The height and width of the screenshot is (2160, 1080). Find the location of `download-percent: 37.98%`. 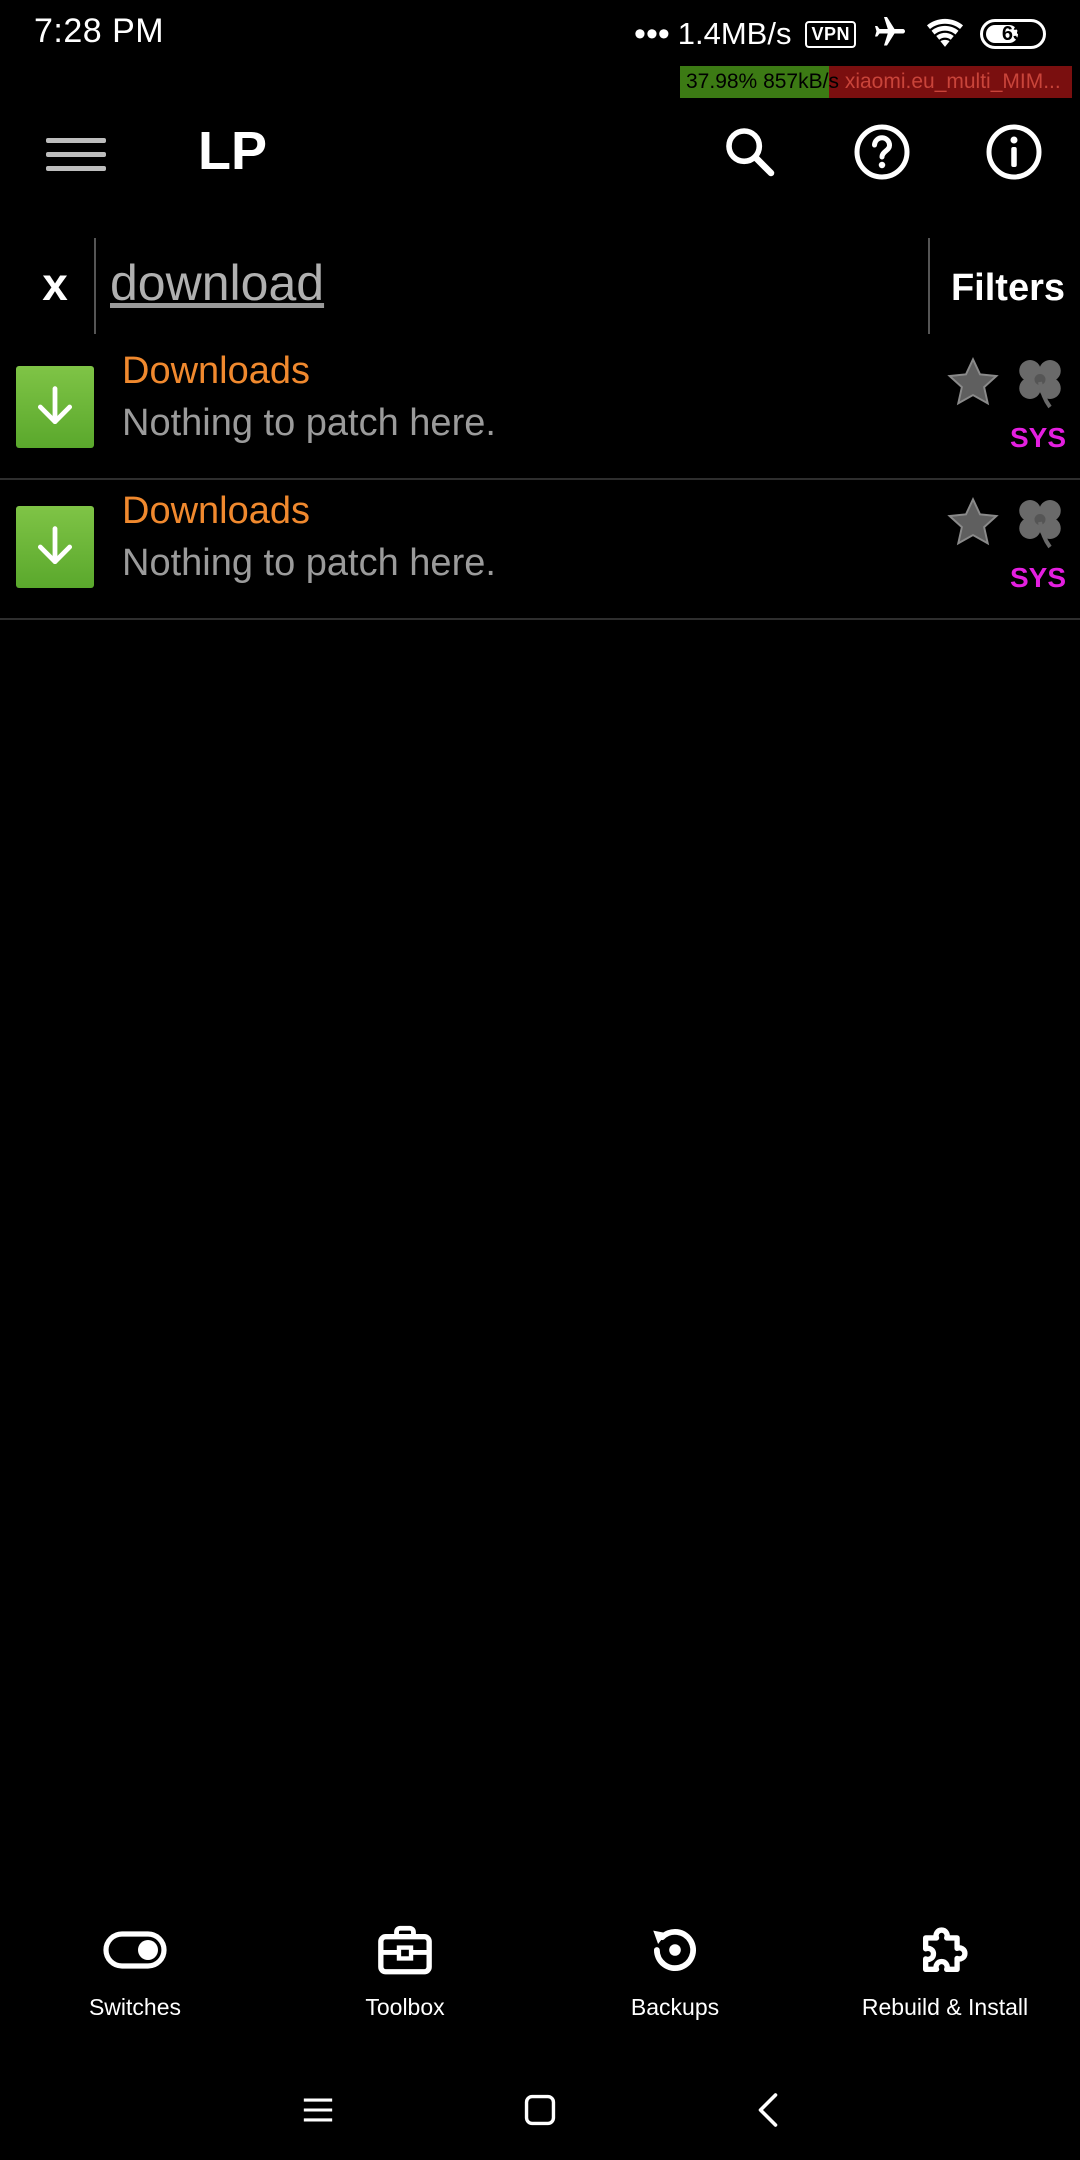

download-percent: 37.98% is located at coordinates (722, 81).